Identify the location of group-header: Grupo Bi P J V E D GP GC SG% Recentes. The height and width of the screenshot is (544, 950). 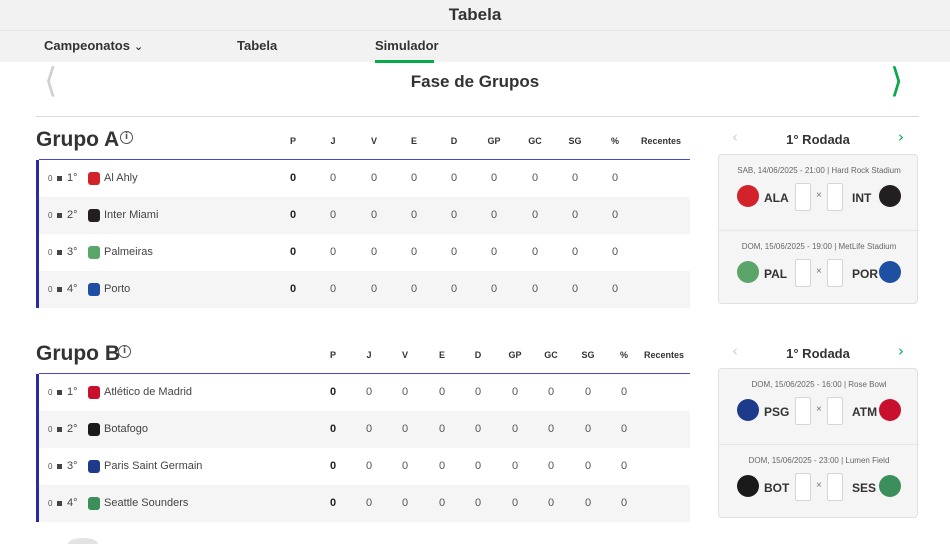
(363, 355).